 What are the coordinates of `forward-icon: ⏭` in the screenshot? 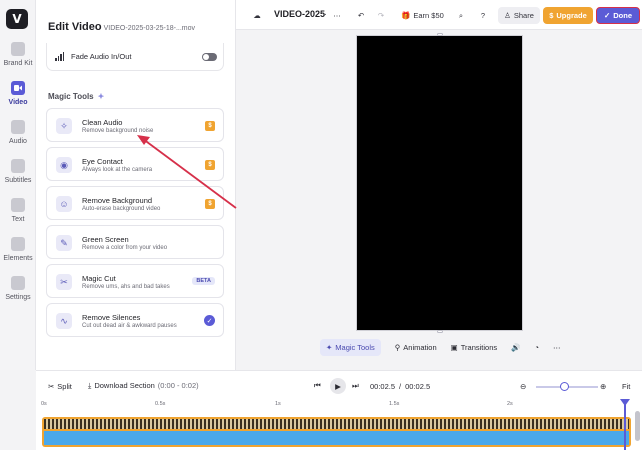 It's located at (355, 386).